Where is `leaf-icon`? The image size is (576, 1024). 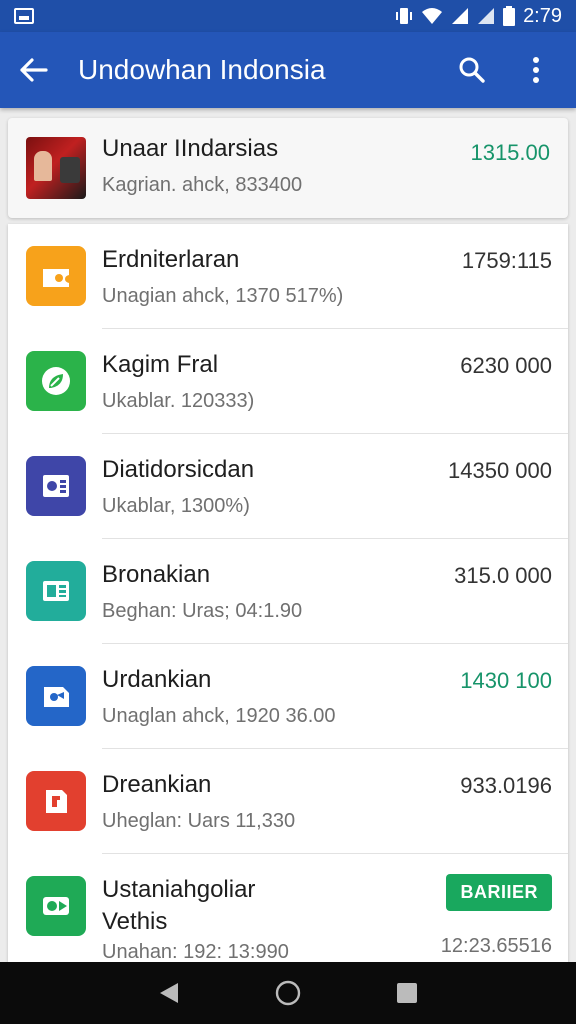 leaf-icon is located at coordinates (56, 381).